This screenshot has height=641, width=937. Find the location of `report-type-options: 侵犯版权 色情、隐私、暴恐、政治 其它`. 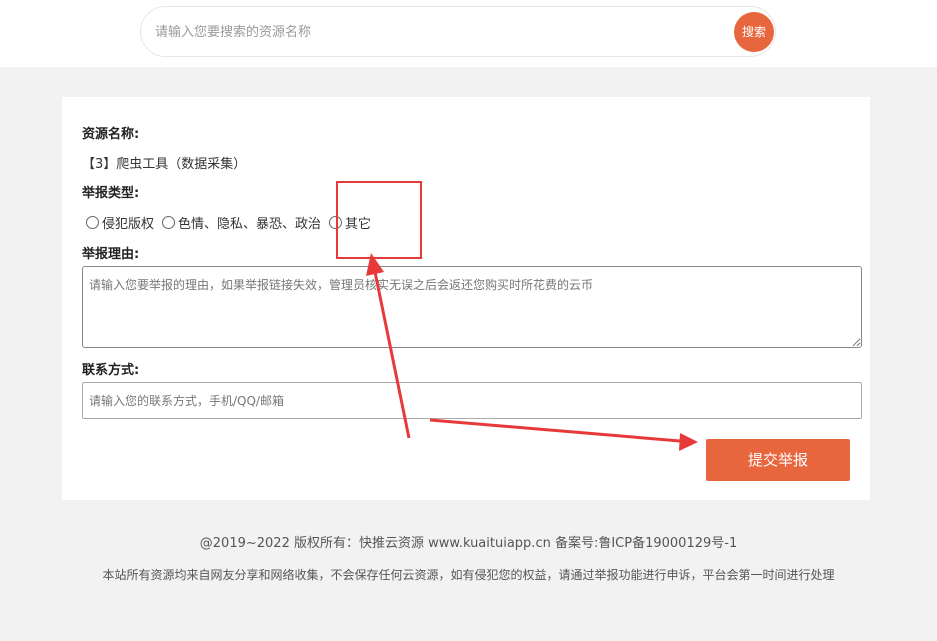

report-type-options: 侵犯版权 色情、隐私、暴恐、政治 其它 is located at coordinates (232, 222).